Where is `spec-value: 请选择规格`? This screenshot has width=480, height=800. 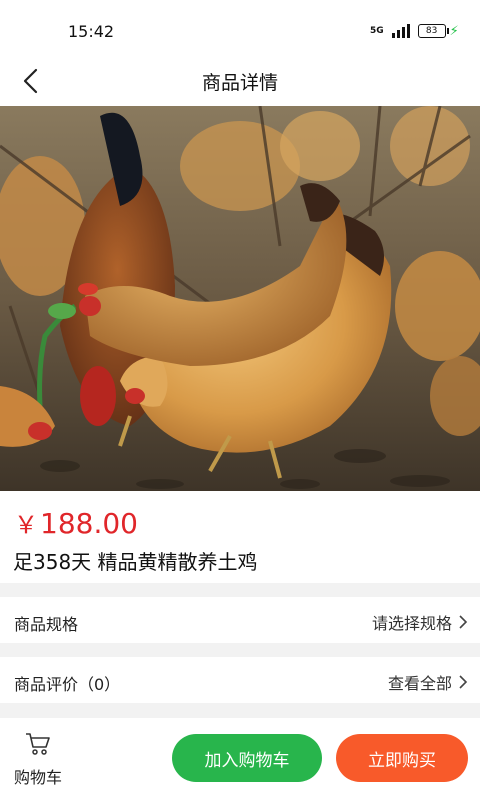 spec-value: 请选择规格 is located at coordinates (411, 623).